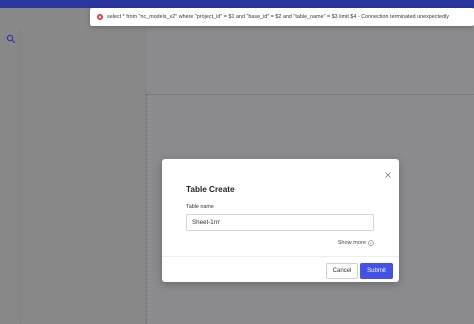 Image resolution: width=474 pixels, height=324 pixels. What do you see at coordinates (11, 37) in the screenshot?
I see `search-icon` at bounding box center [11, 37].